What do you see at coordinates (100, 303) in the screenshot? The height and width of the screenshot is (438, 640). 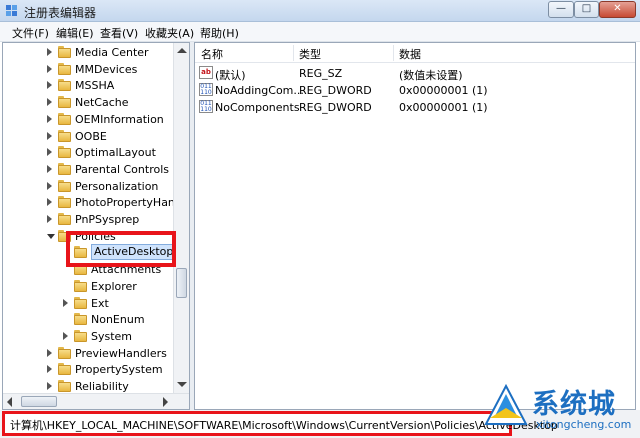 I see `tree-item-label: Ext` at bounding box center [100, 303].